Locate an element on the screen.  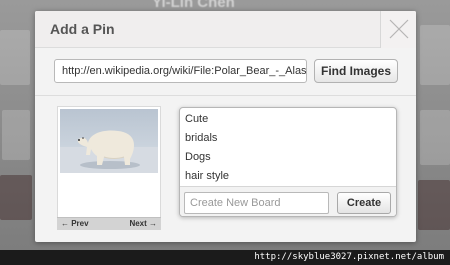
dialog-header: Add a Pin is located at coordinates (225, 29).